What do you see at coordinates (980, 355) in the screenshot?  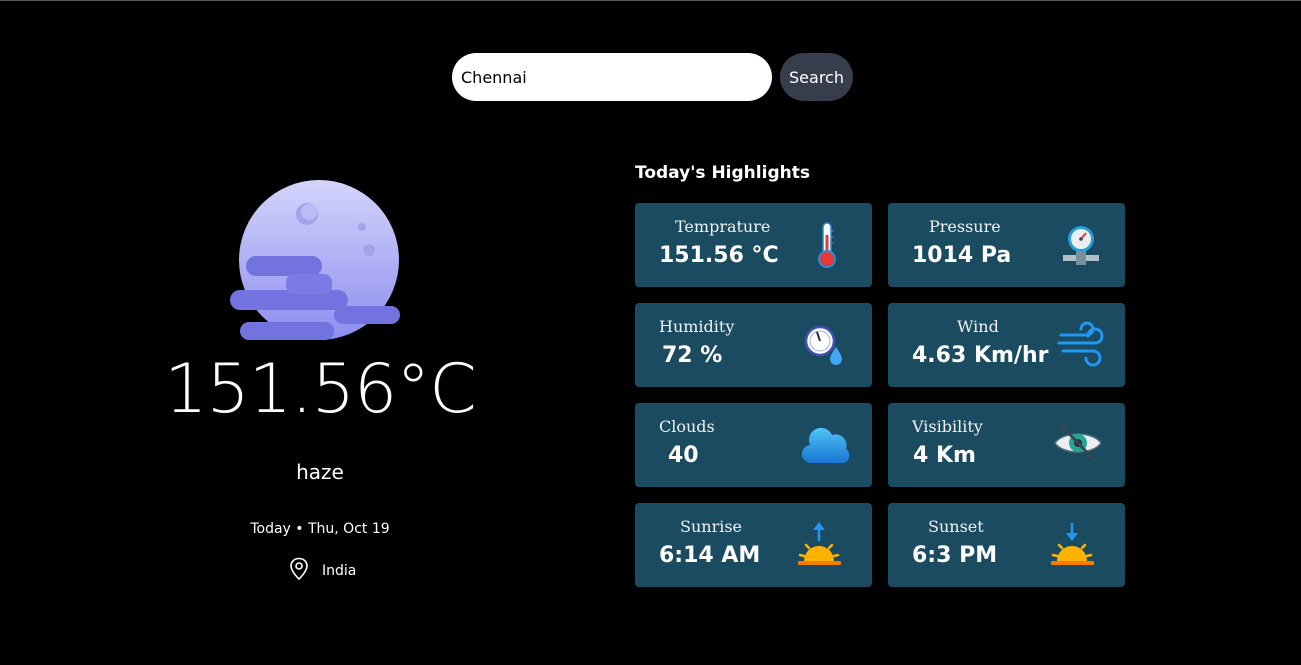 I see `card-value: 4.63 Km/hr` at bounding box center [980, 355].